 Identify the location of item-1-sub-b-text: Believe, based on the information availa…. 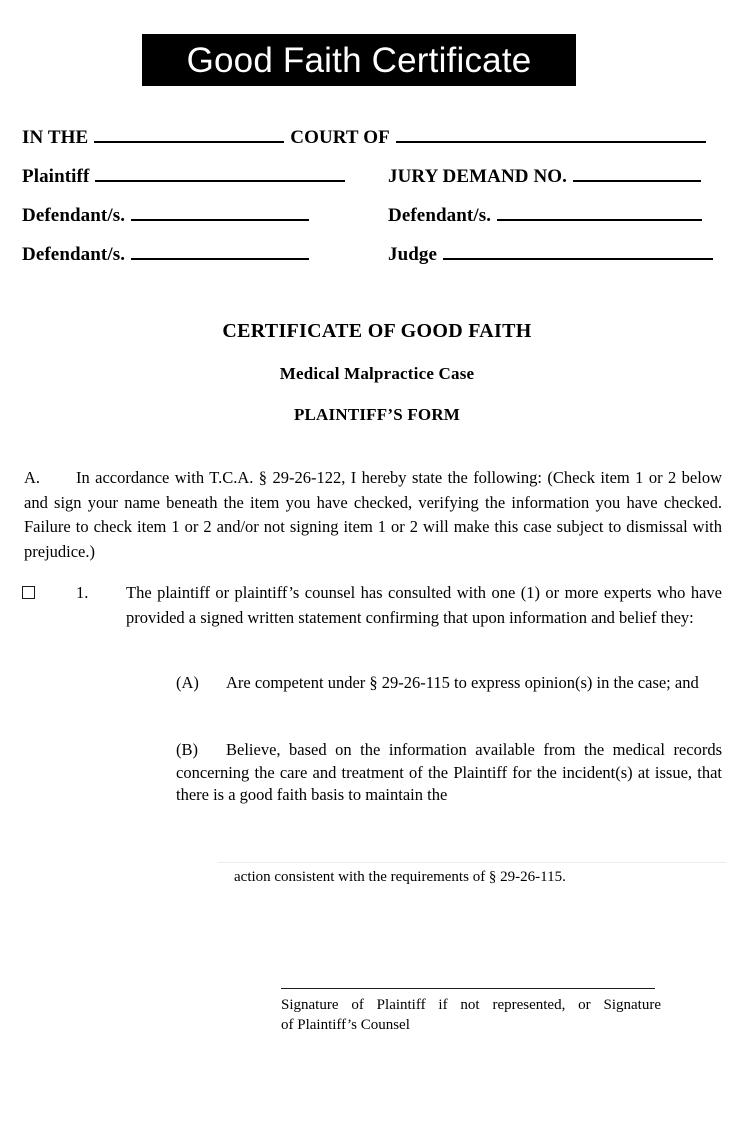
(449, 772).